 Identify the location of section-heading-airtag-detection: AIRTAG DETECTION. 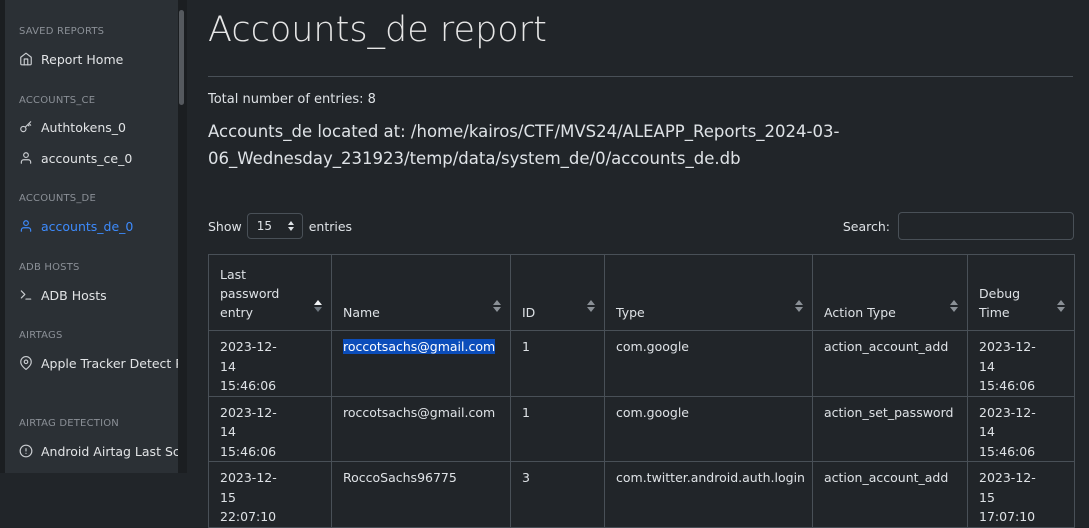
(69, 423).